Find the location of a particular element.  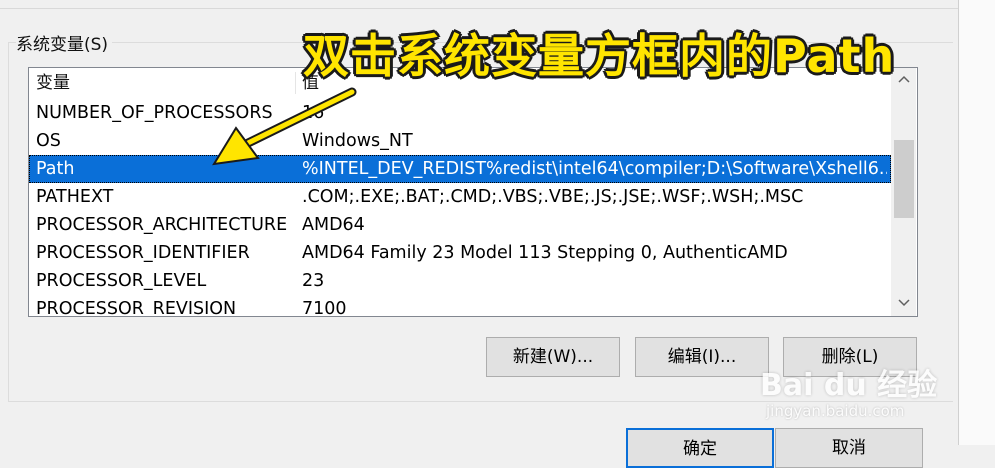

watermark-url: jingyan.baidu.com is located at coordinates (835, 411).